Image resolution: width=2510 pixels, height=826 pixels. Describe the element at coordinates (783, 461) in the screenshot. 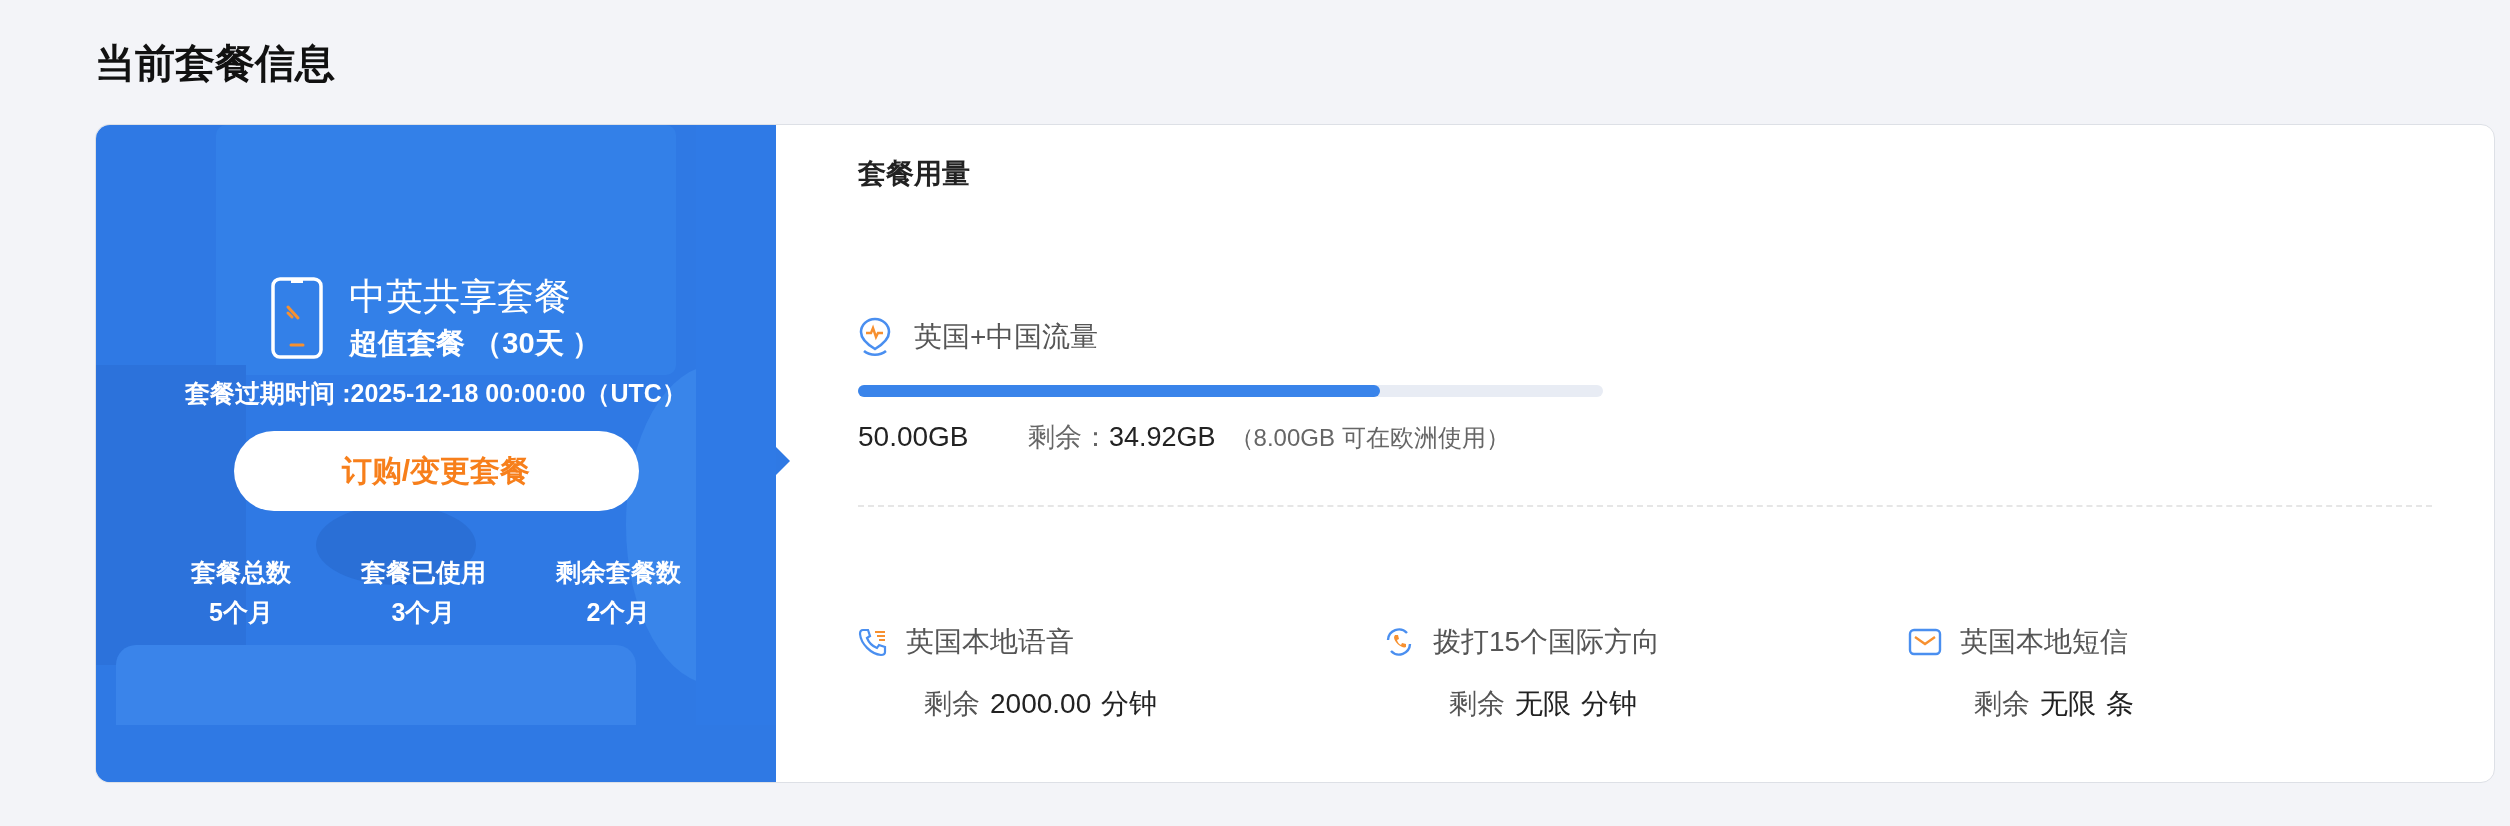

I see `pointer-arrow` at that location.